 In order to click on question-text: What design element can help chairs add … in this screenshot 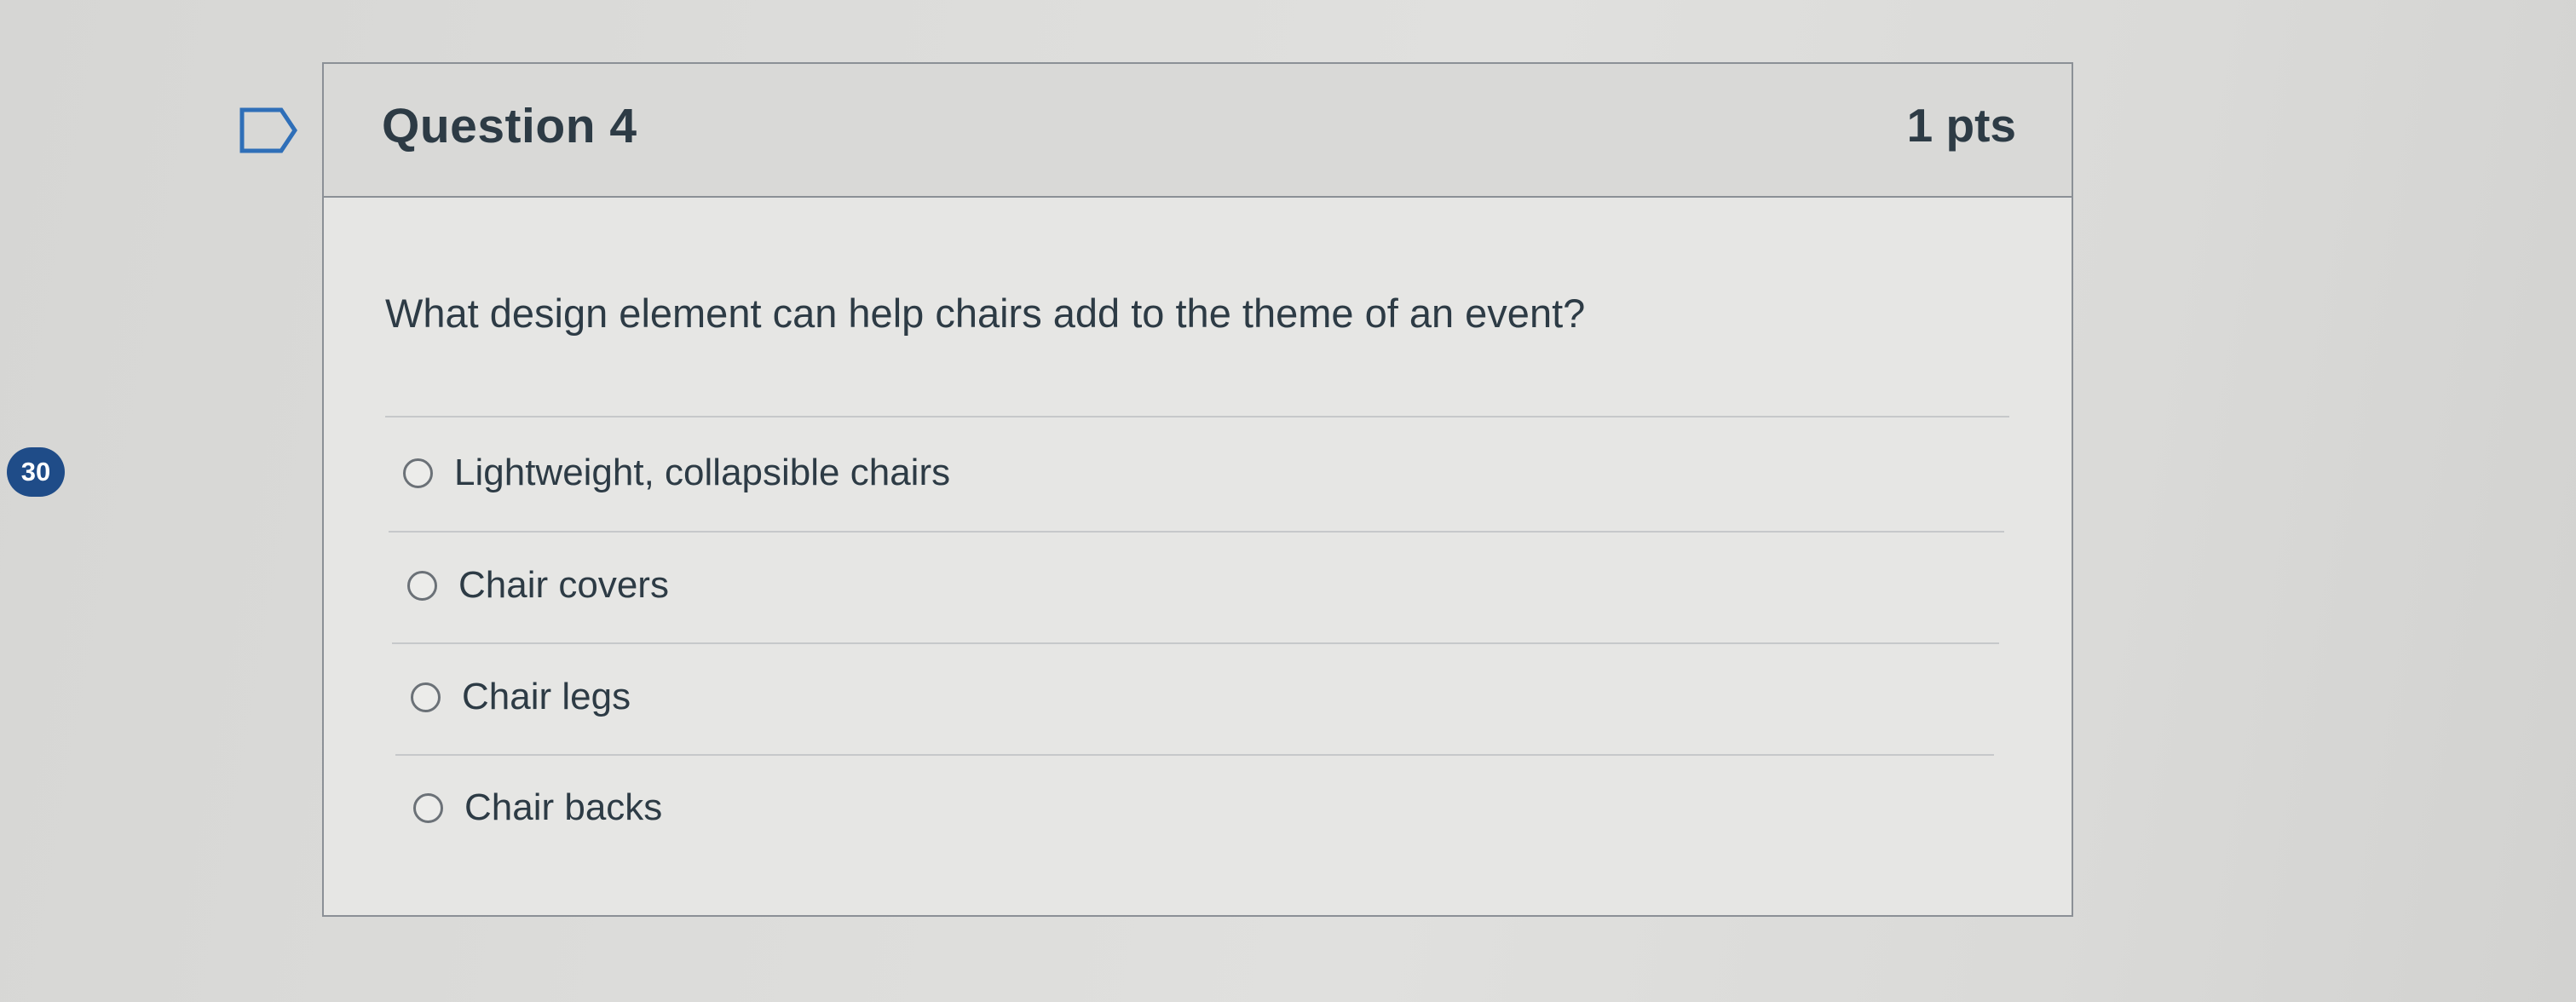, I will do `click(985, 313)`.